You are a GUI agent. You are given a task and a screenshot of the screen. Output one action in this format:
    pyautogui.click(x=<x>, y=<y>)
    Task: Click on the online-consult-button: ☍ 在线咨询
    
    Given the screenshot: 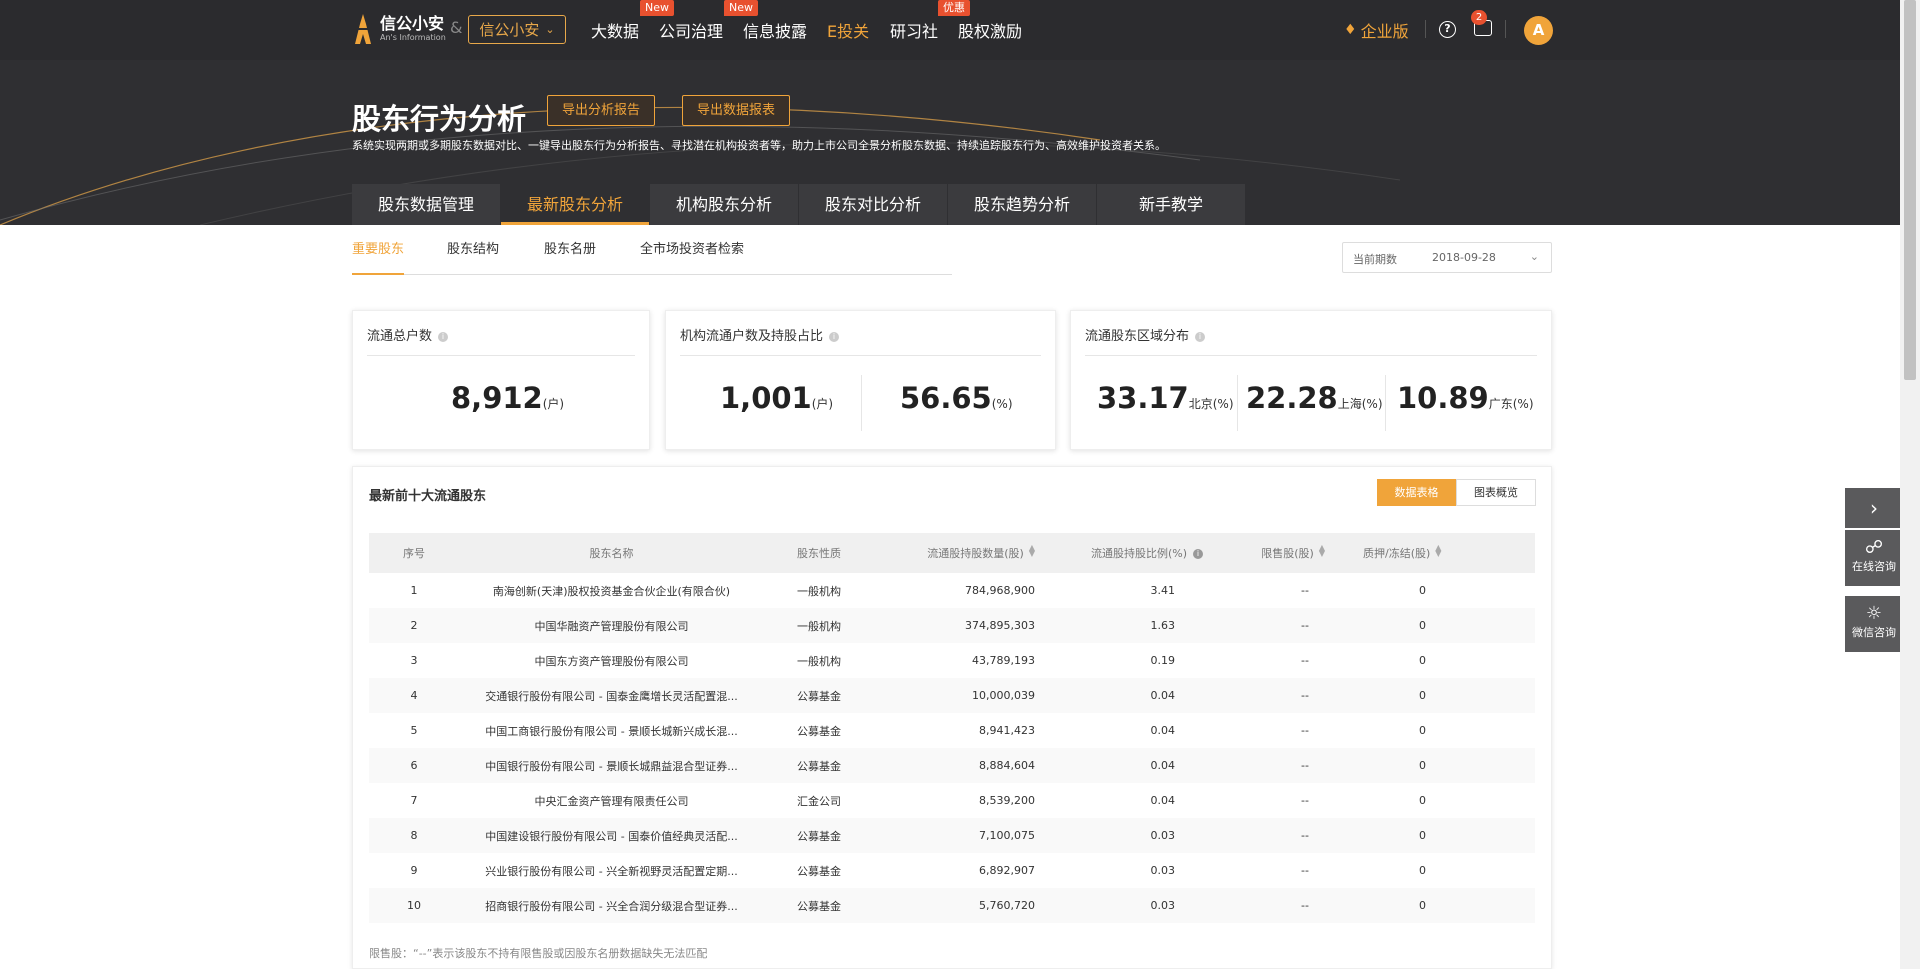 What is the action you would take?
    pyautogui.click(x=1874, y=558)
    